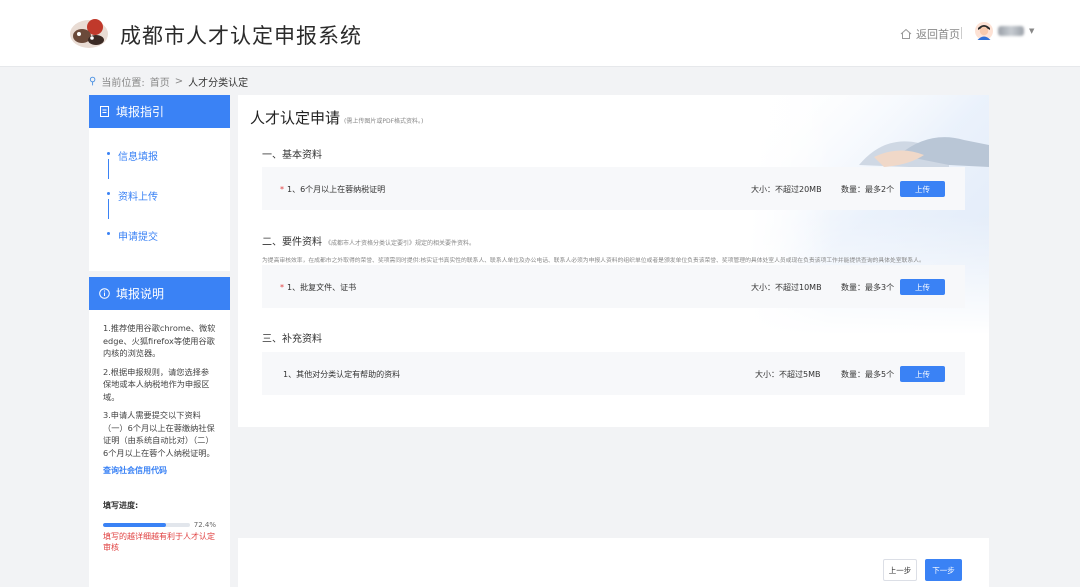 Image resolution: width=1080 pixels, height=587 pixels. I want to click on chevron-down-icon: ▼, so click(1032, 31).